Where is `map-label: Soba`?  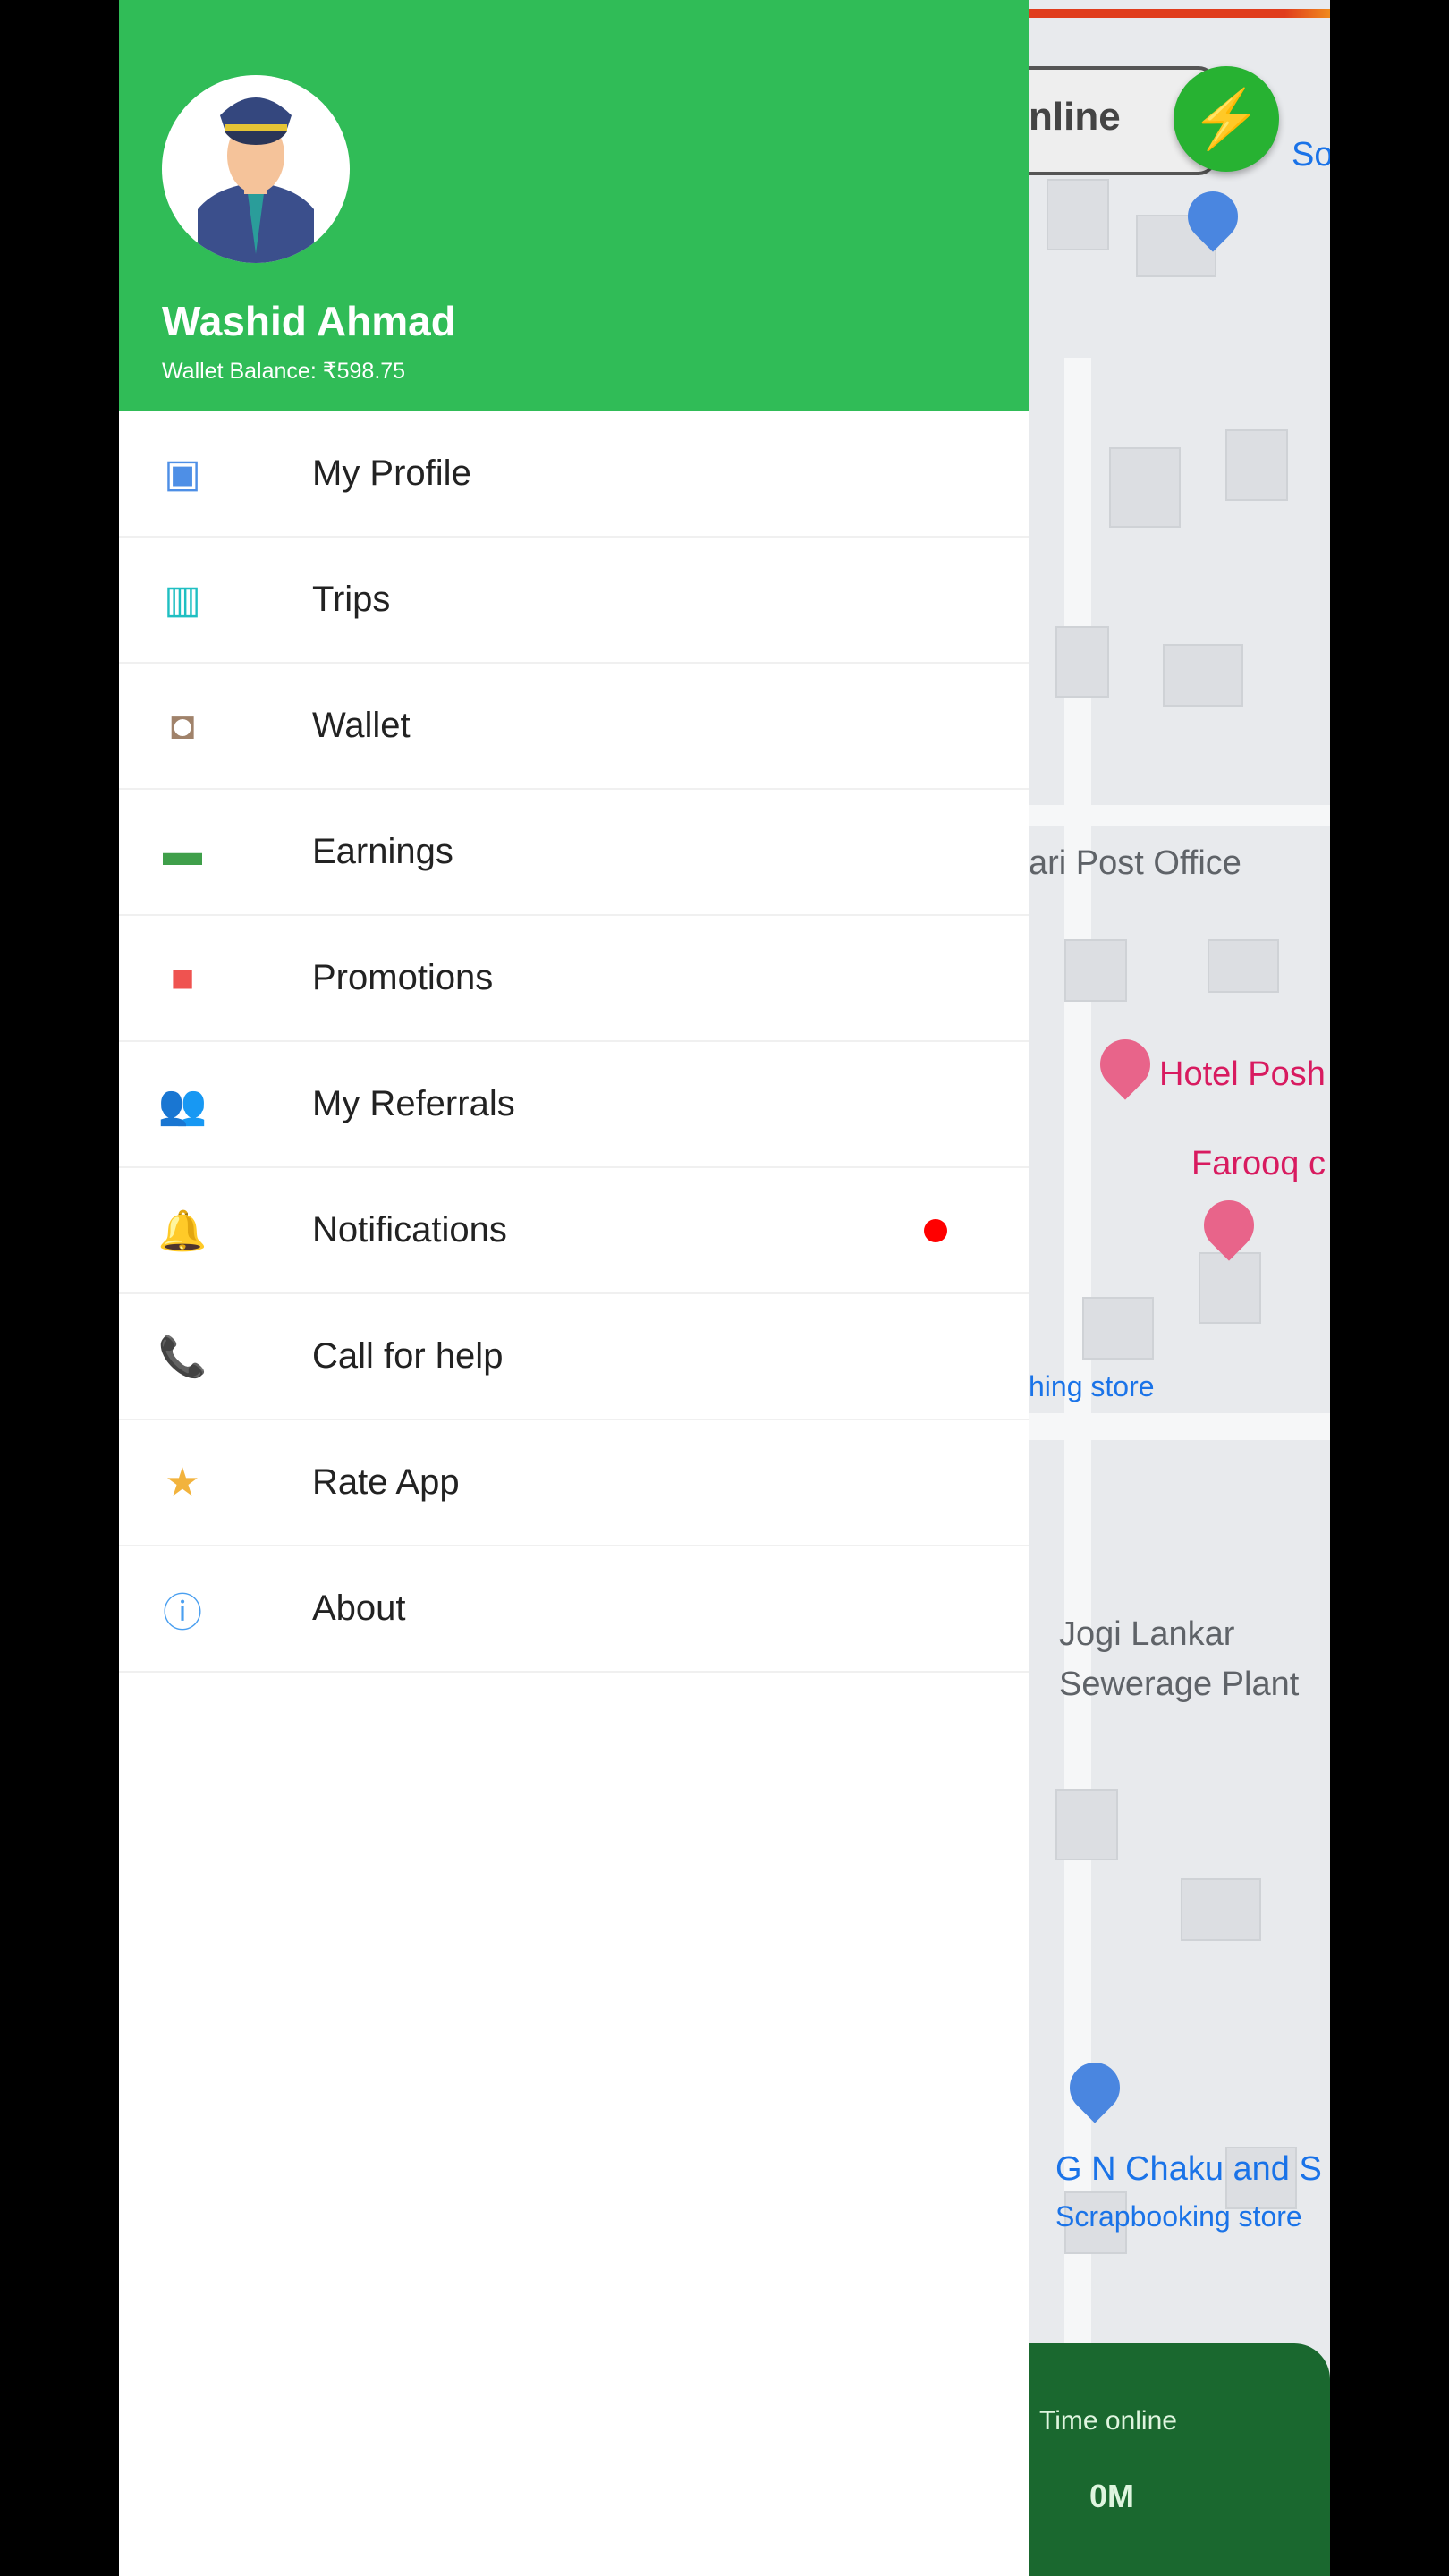
map-label: Soba is located at coordinates (1311, 155).